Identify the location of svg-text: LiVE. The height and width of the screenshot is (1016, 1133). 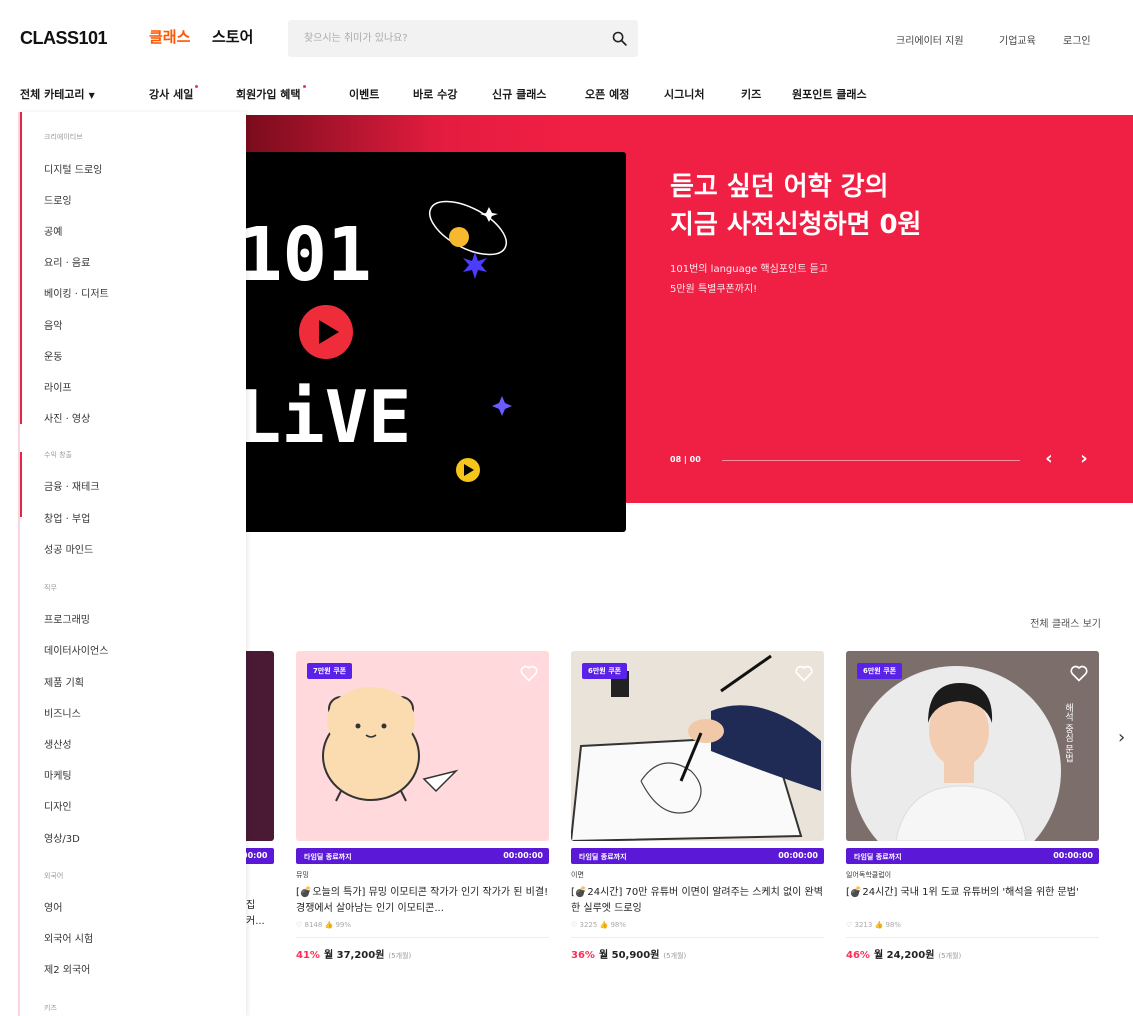
(328, 417).